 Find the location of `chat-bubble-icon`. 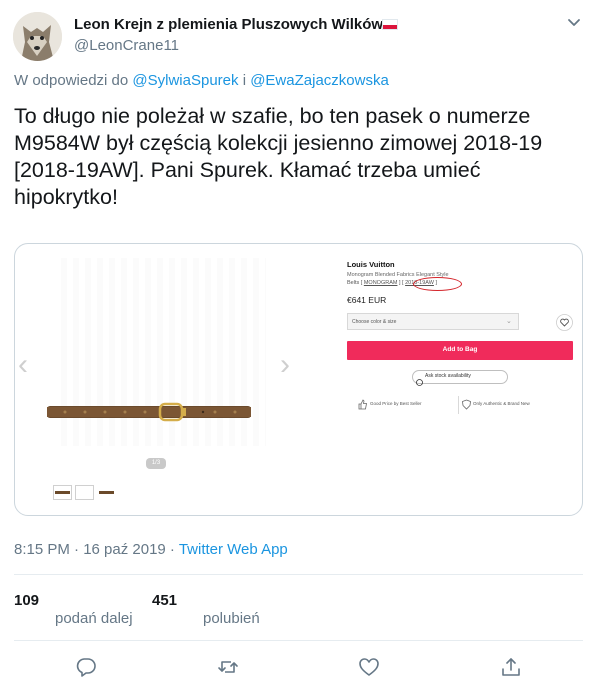

chat-bubble-icon is located at coordinates (419, 379).